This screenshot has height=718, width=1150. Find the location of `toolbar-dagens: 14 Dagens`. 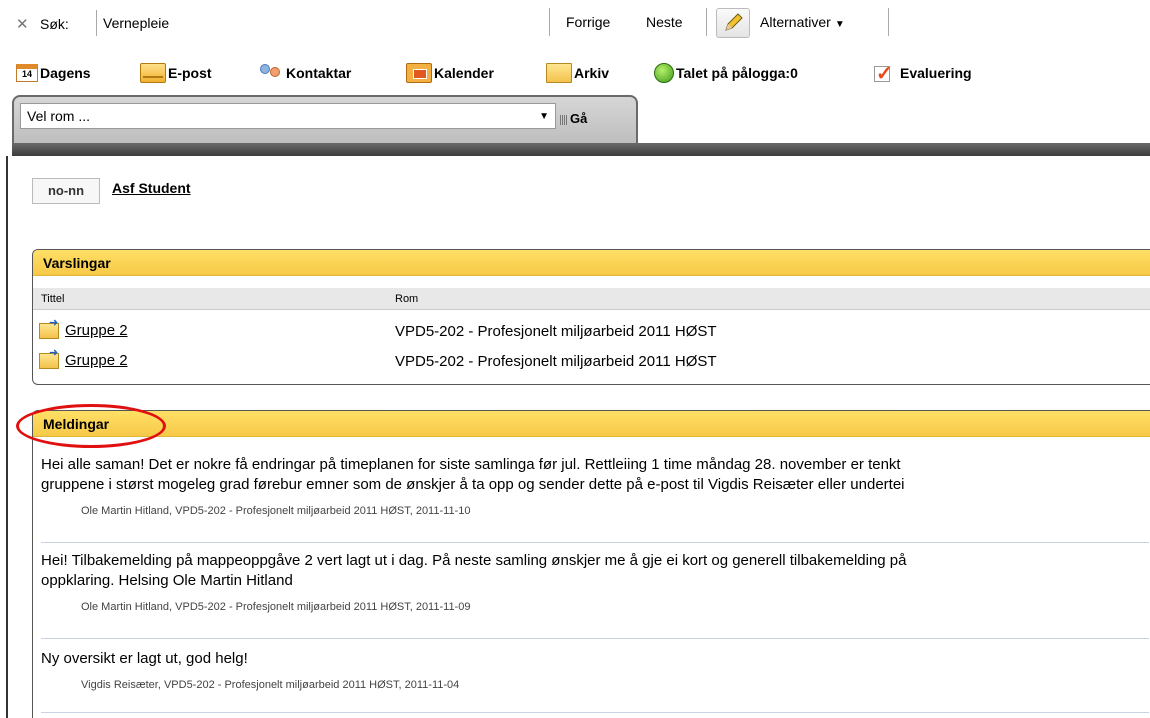

toolbar-dagens: 14 Dagens is located at coordinates (53, 73).